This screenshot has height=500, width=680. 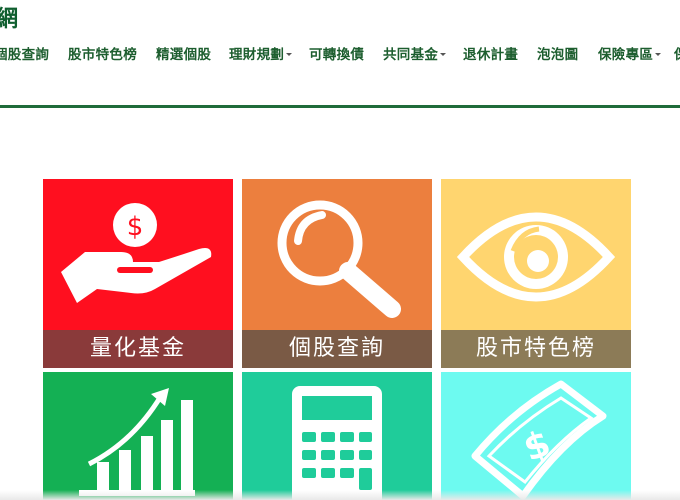 I want to click on tile-quant-fund: $ 量化基金, so click(x=138, y=273).